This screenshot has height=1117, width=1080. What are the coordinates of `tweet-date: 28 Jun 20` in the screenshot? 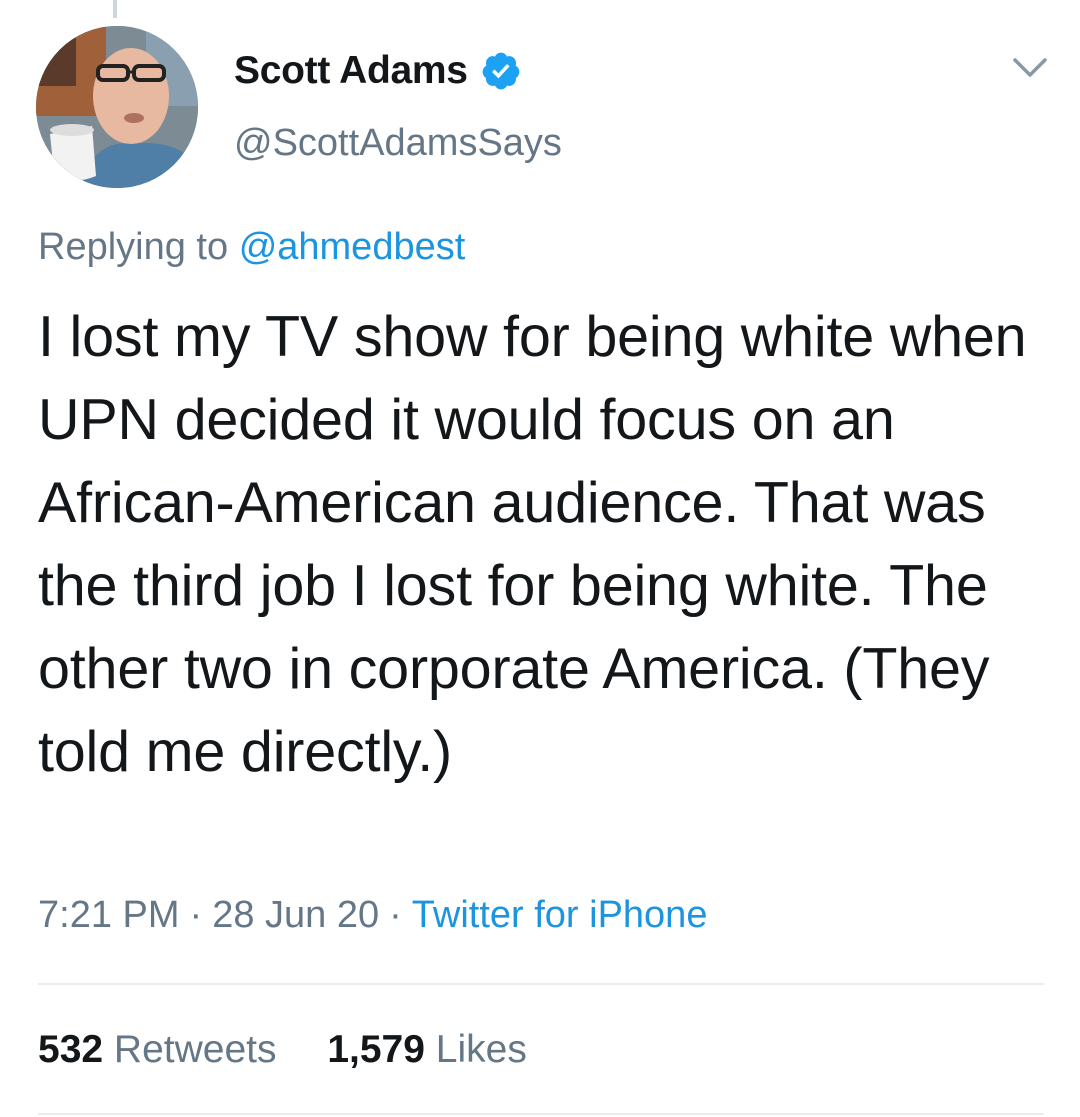 It's located at (295, 915).